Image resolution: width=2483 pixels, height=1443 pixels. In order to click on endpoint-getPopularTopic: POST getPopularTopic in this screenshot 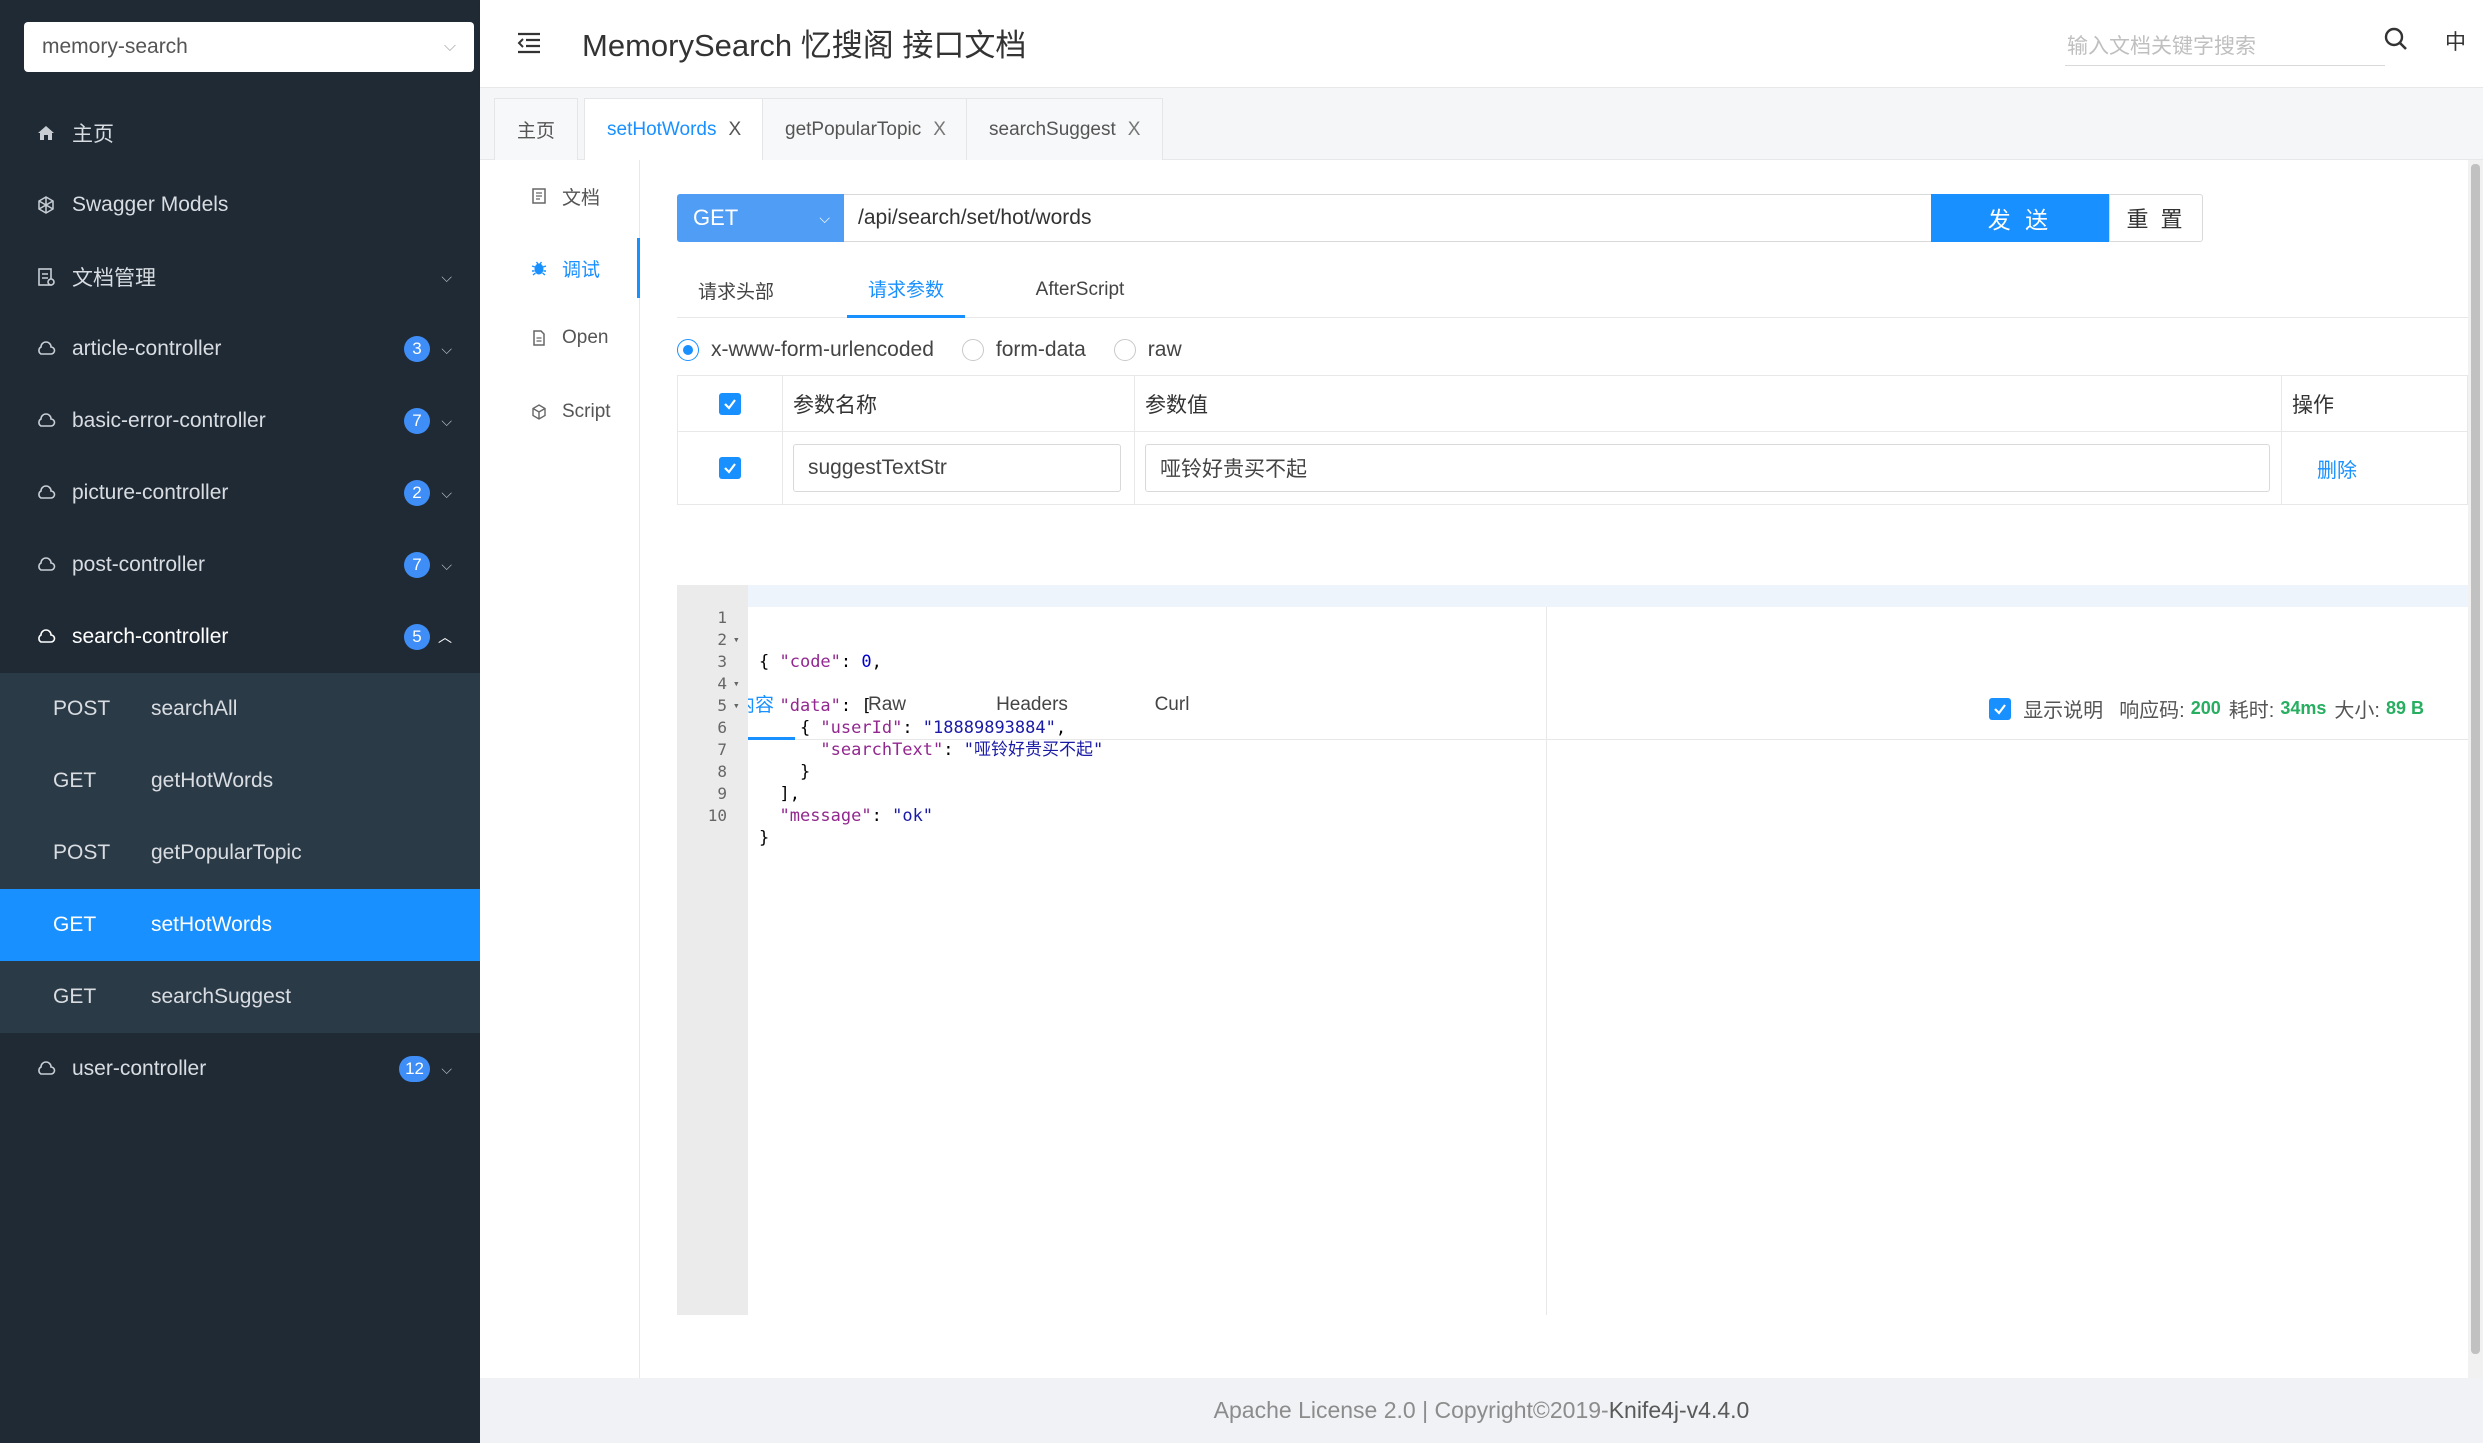, I will do `click(240, 853)`.